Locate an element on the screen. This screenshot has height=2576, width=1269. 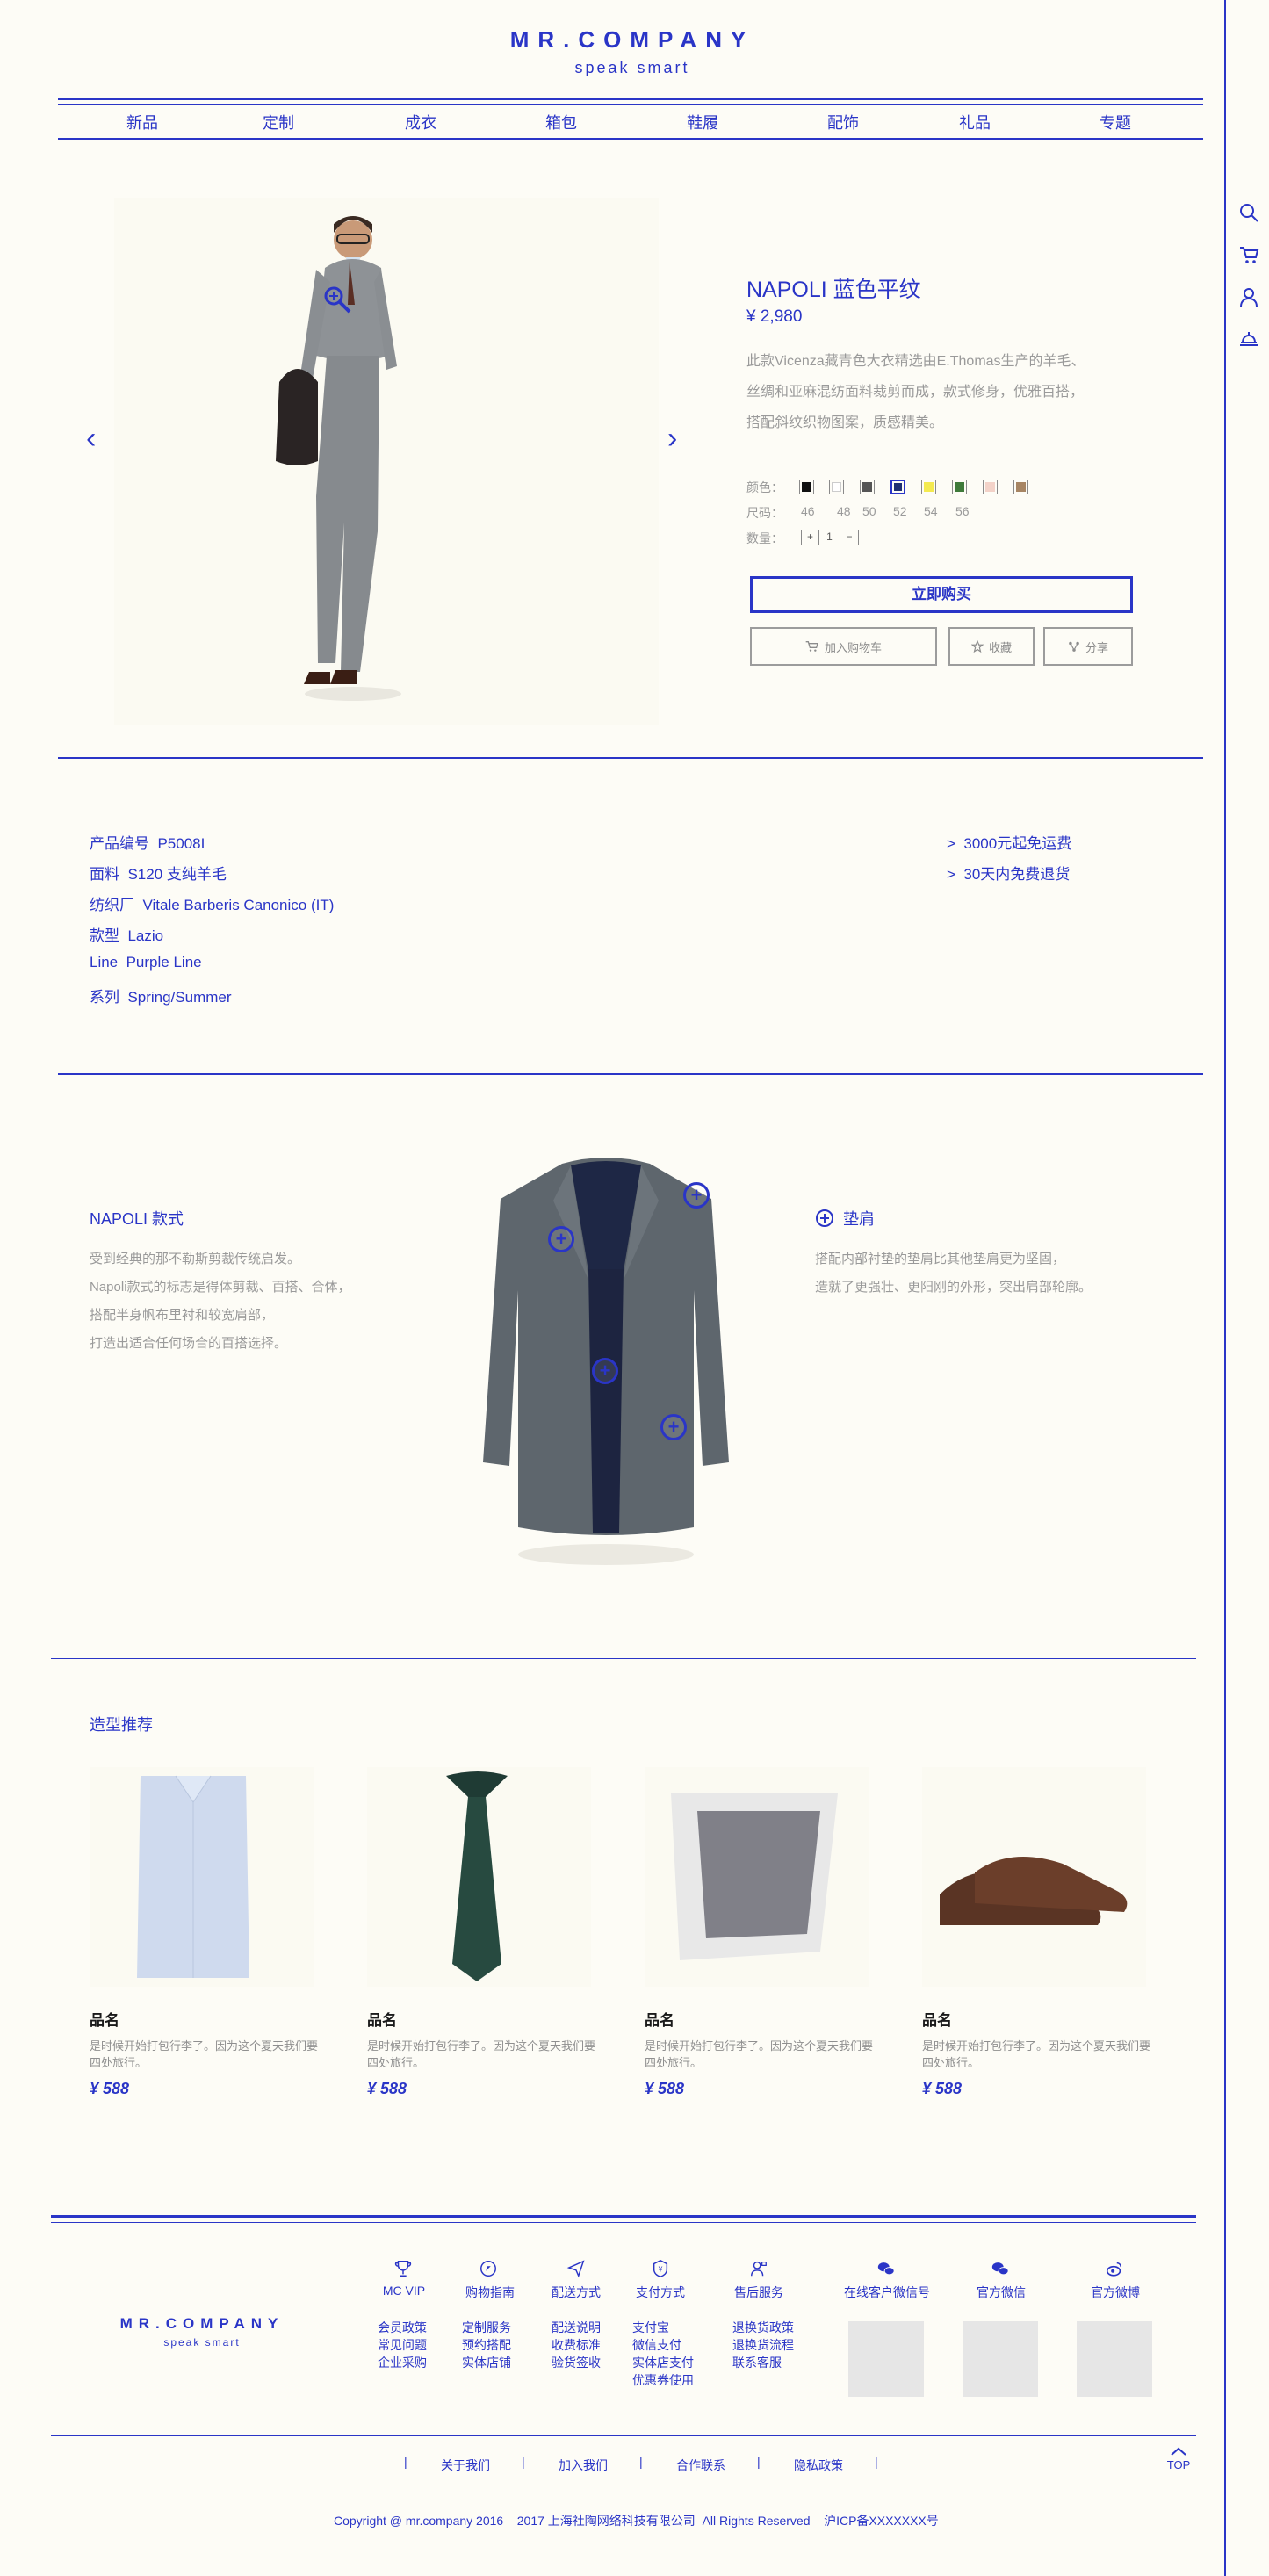
feature-shoulder-pad: 垫肩 is located at coordinates (845, 1218).